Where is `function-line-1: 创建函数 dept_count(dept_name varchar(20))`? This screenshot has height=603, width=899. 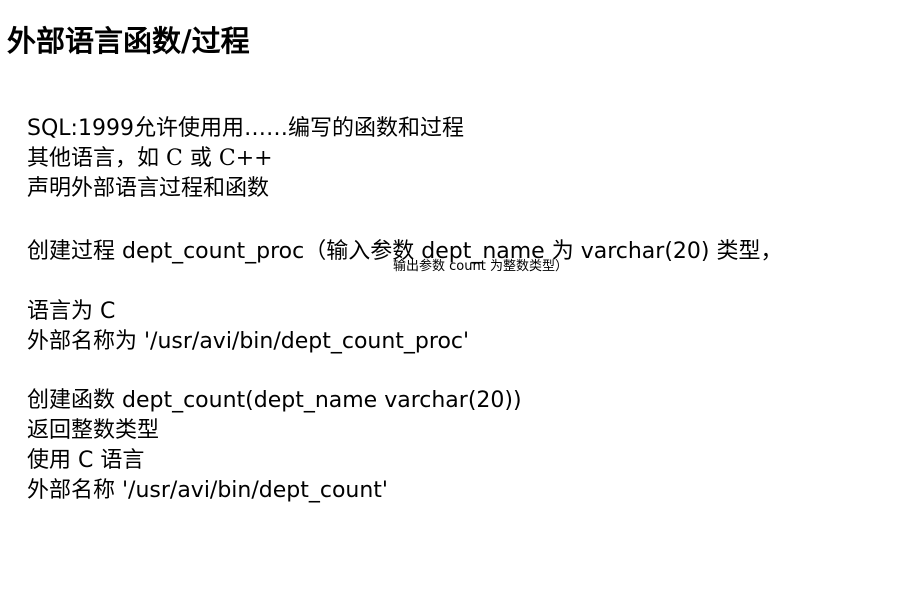 function-line-1: 创建函数 dept_count(dept_name varchar(20)) is located at coordinates (274, 400).